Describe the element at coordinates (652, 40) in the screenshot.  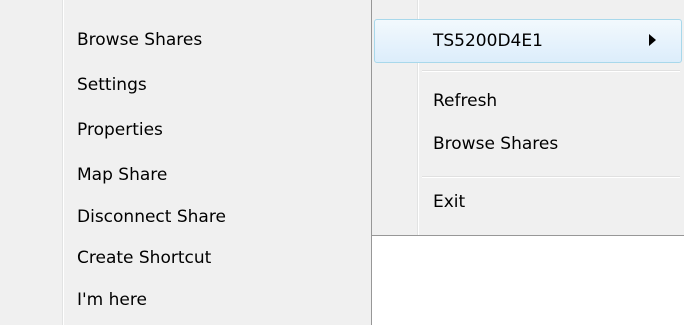
I see `submenu-arrow-icon` at that location.